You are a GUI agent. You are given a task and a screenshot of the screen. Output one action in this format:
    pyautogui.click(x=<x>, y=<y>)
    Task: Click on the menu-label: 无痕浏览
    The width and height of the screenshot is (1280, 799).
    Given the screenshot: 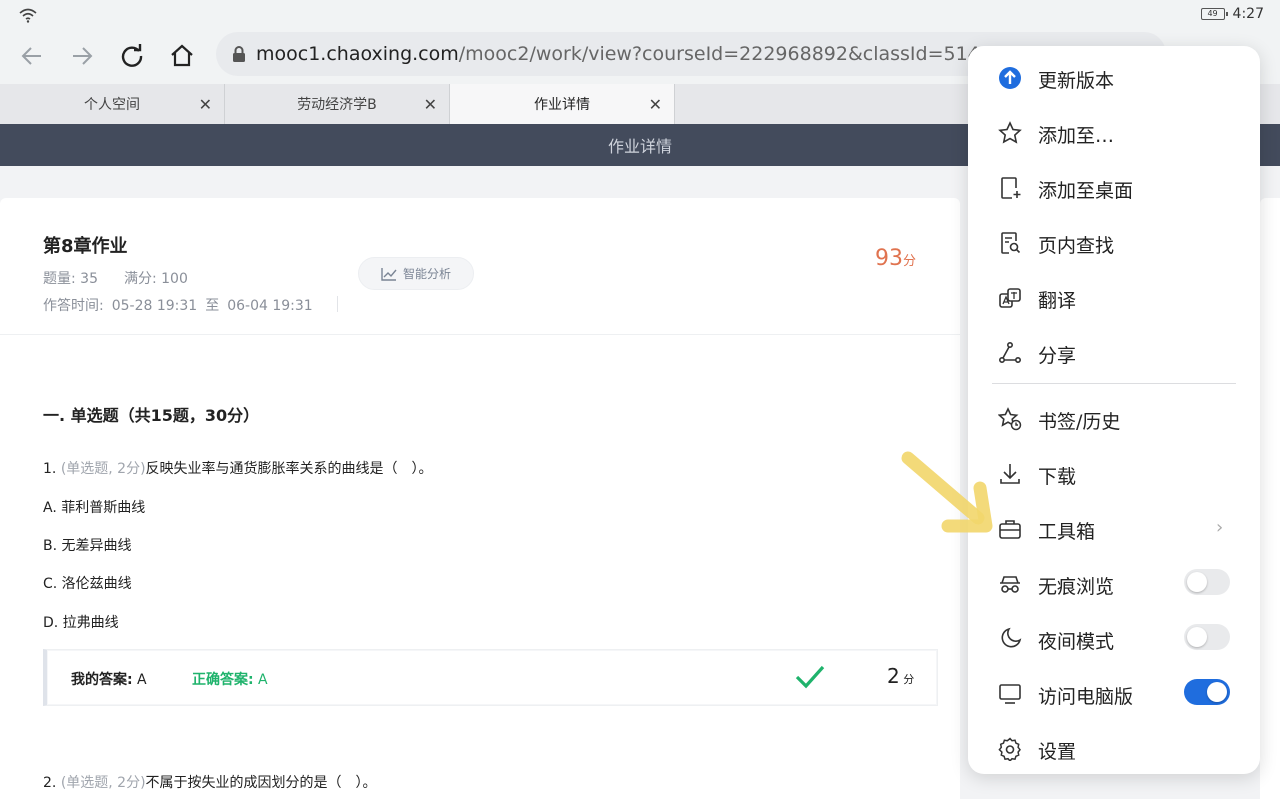 What is the action you would take?
    pyautogui.click(x=1076, y=587)
    